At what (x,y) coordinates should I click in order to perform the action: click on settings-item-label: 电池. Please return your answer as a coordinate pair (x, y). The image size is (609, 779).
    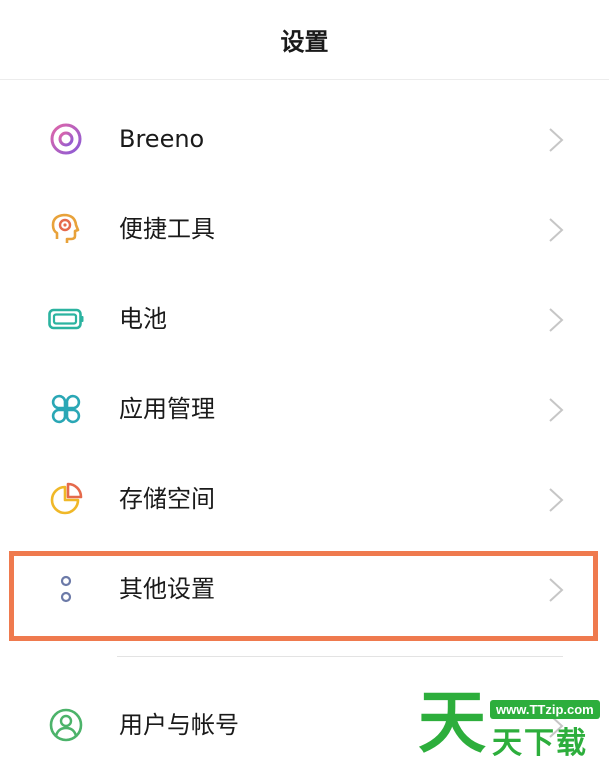
    Looking at the image, I should click on (143, 319).